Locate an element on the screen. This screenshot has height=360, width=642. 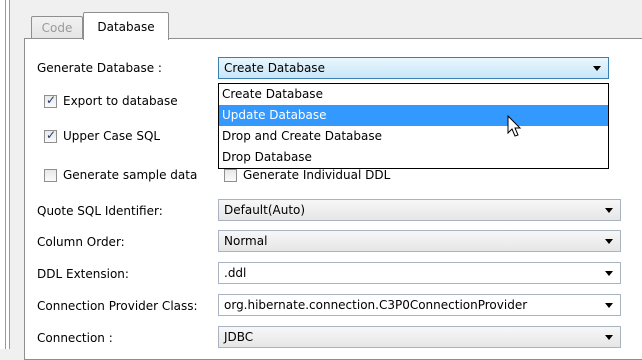
generate-sample-data-label: Generate sample data is located at coordinates (130, 175).